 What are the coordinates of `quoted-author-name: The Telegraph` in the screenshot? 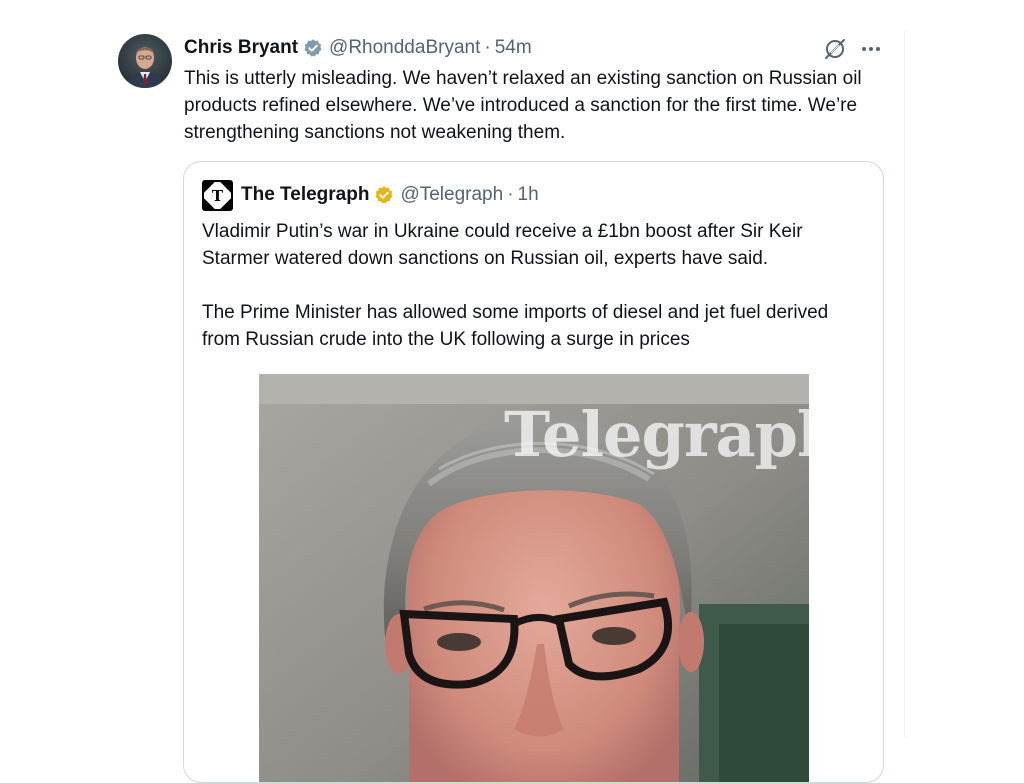 It's located at (305, 195).